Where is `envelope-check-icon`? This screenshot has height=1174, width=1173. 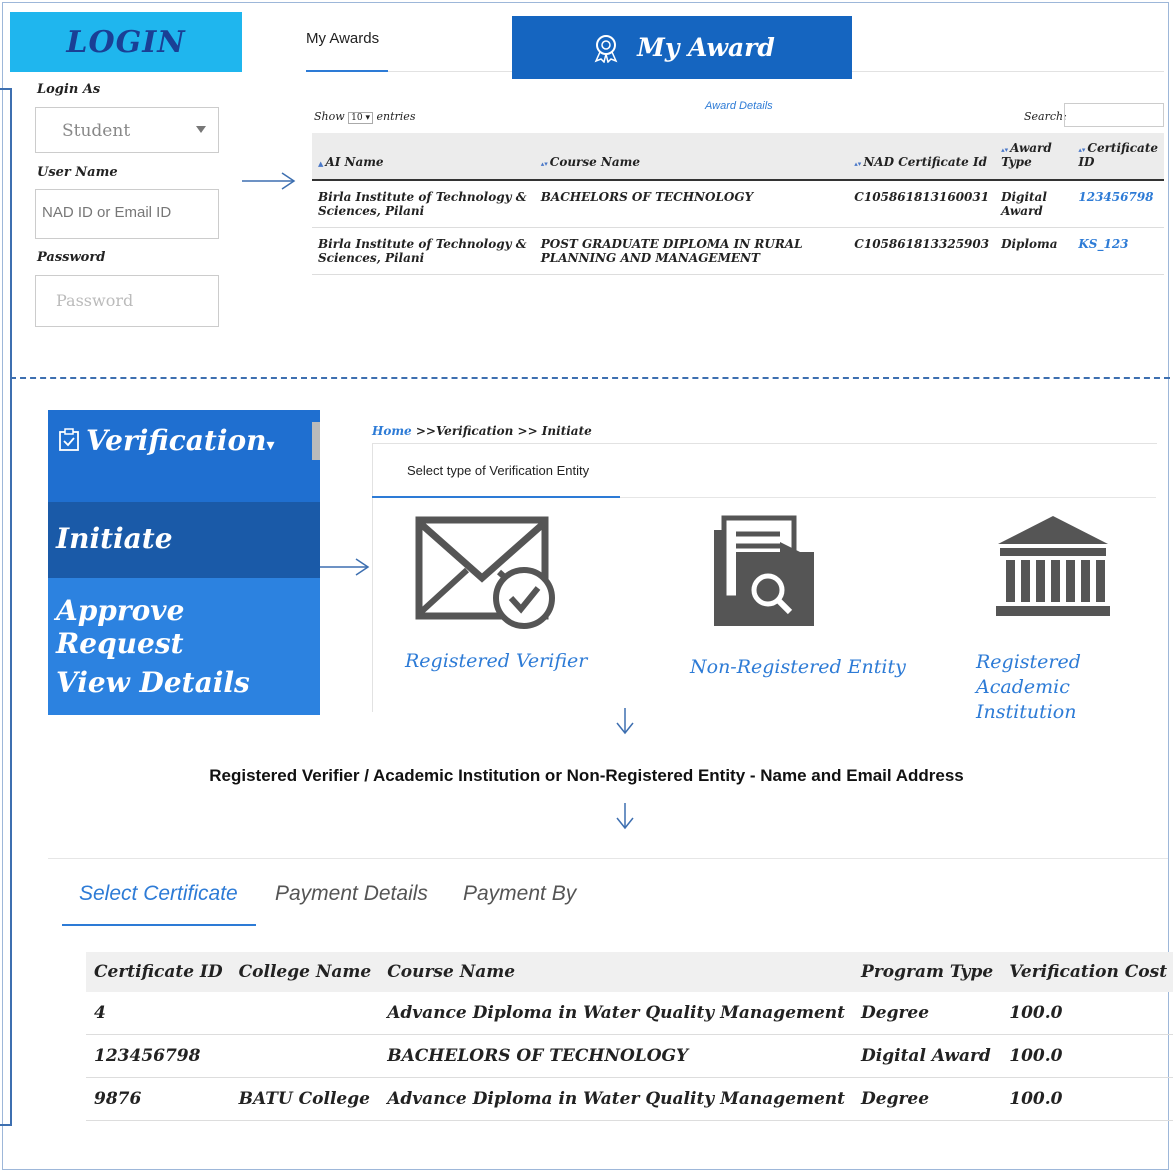 envelope-check-icon is located at coordinates (485, 572).